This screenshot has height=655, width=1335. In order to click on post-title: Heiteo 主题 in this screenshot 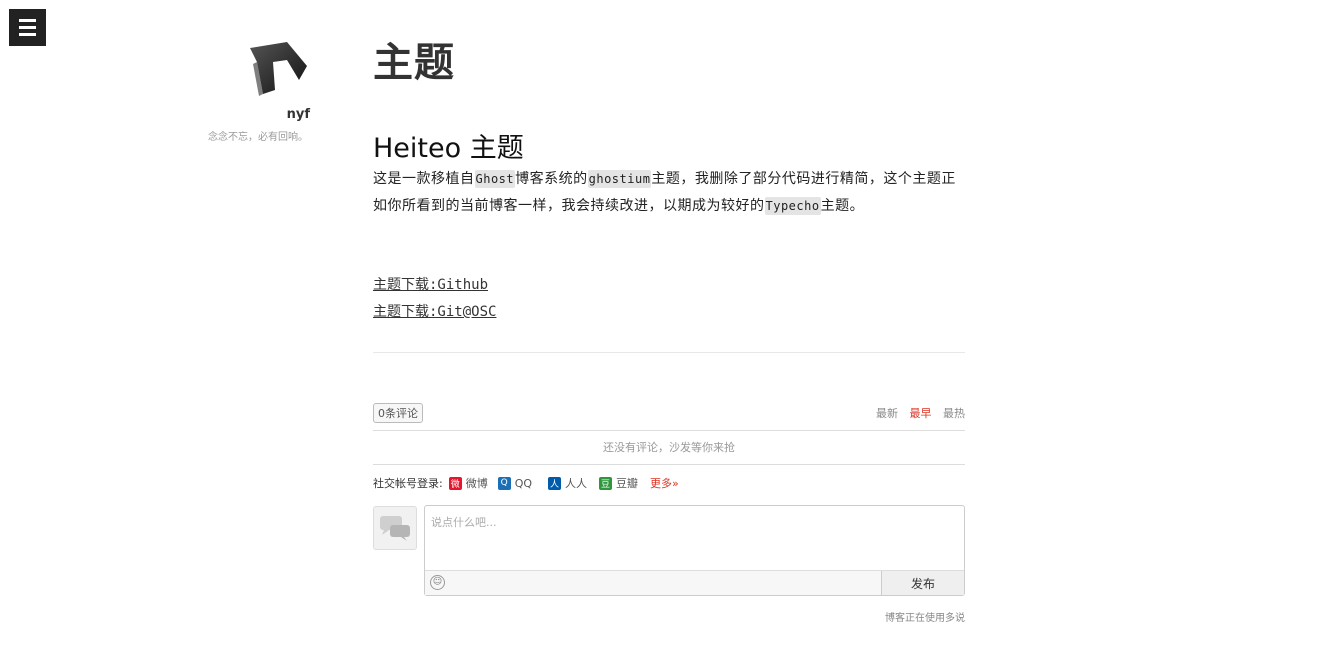, I will do `click(448, 148)`.